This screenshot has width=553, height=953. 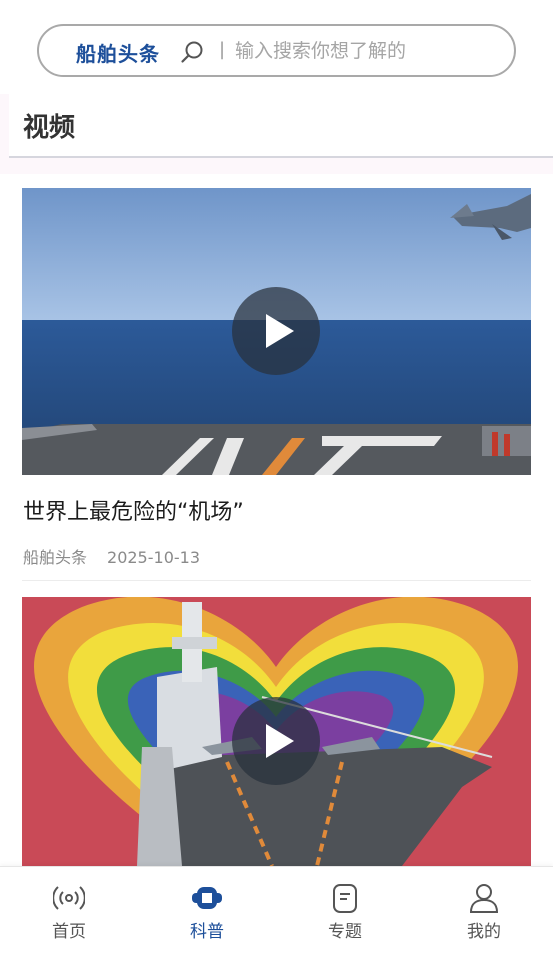 What do you see at coordinates (49, 128) in the screenshot?
I see `section-title: 视频` at bounding box center [49, 128].